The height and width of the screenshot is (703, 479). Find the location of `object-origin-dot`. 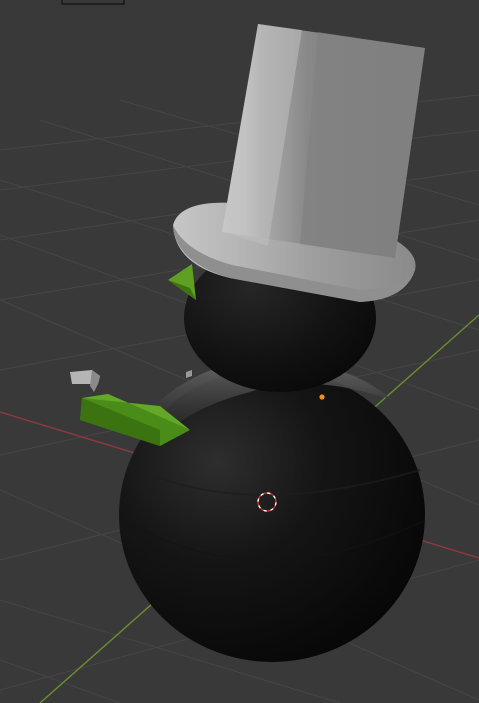

object-origin-dot is located at coordinates (322, 397).